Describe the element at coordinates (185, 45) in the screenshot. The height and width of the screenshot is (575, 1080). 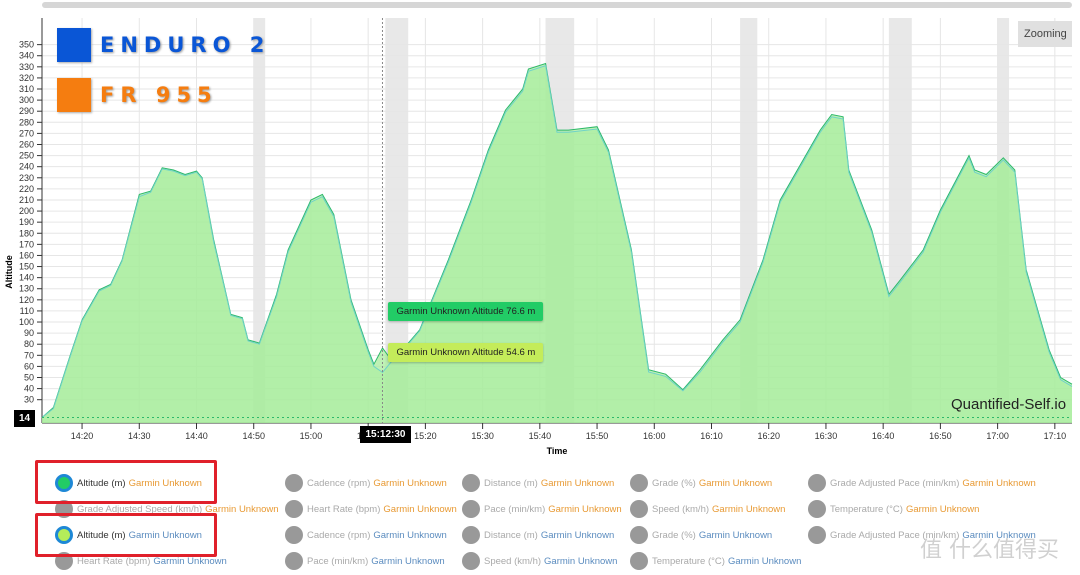
I see `brand-name: ENDURO 2` at that location.